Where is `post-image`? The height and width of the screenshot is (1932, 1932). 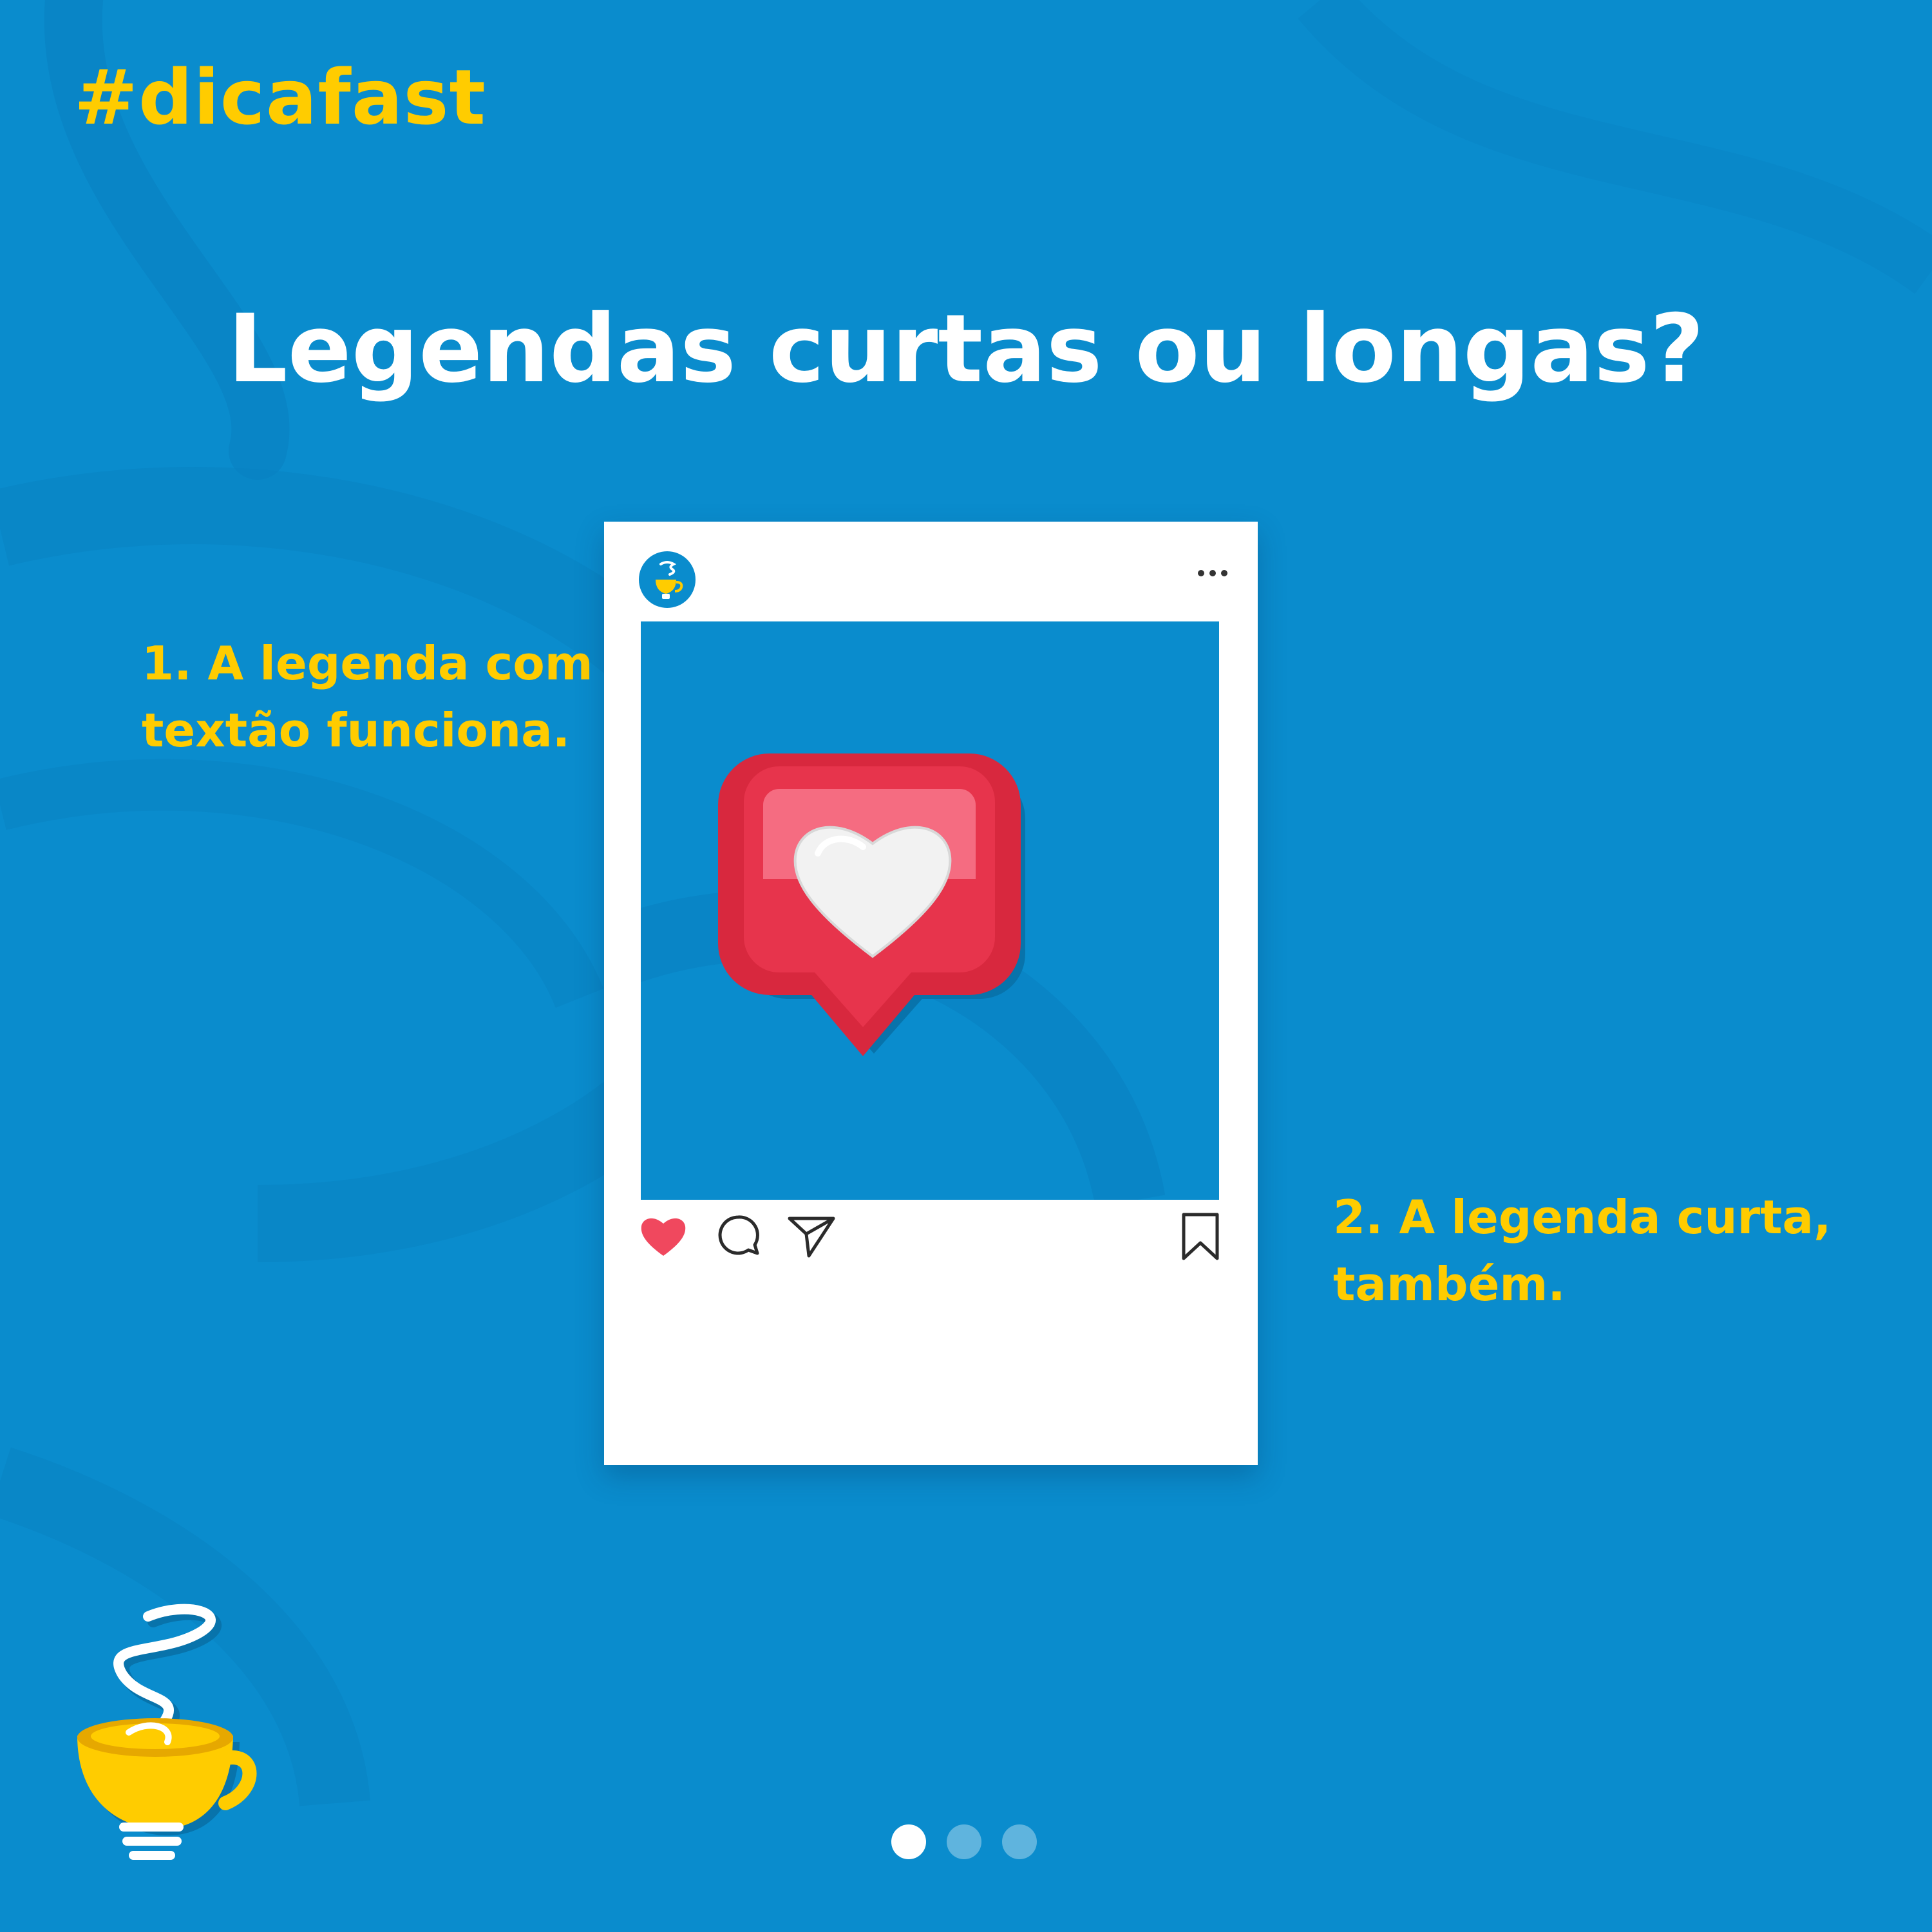
post-image is located at coordinates (930, 910).